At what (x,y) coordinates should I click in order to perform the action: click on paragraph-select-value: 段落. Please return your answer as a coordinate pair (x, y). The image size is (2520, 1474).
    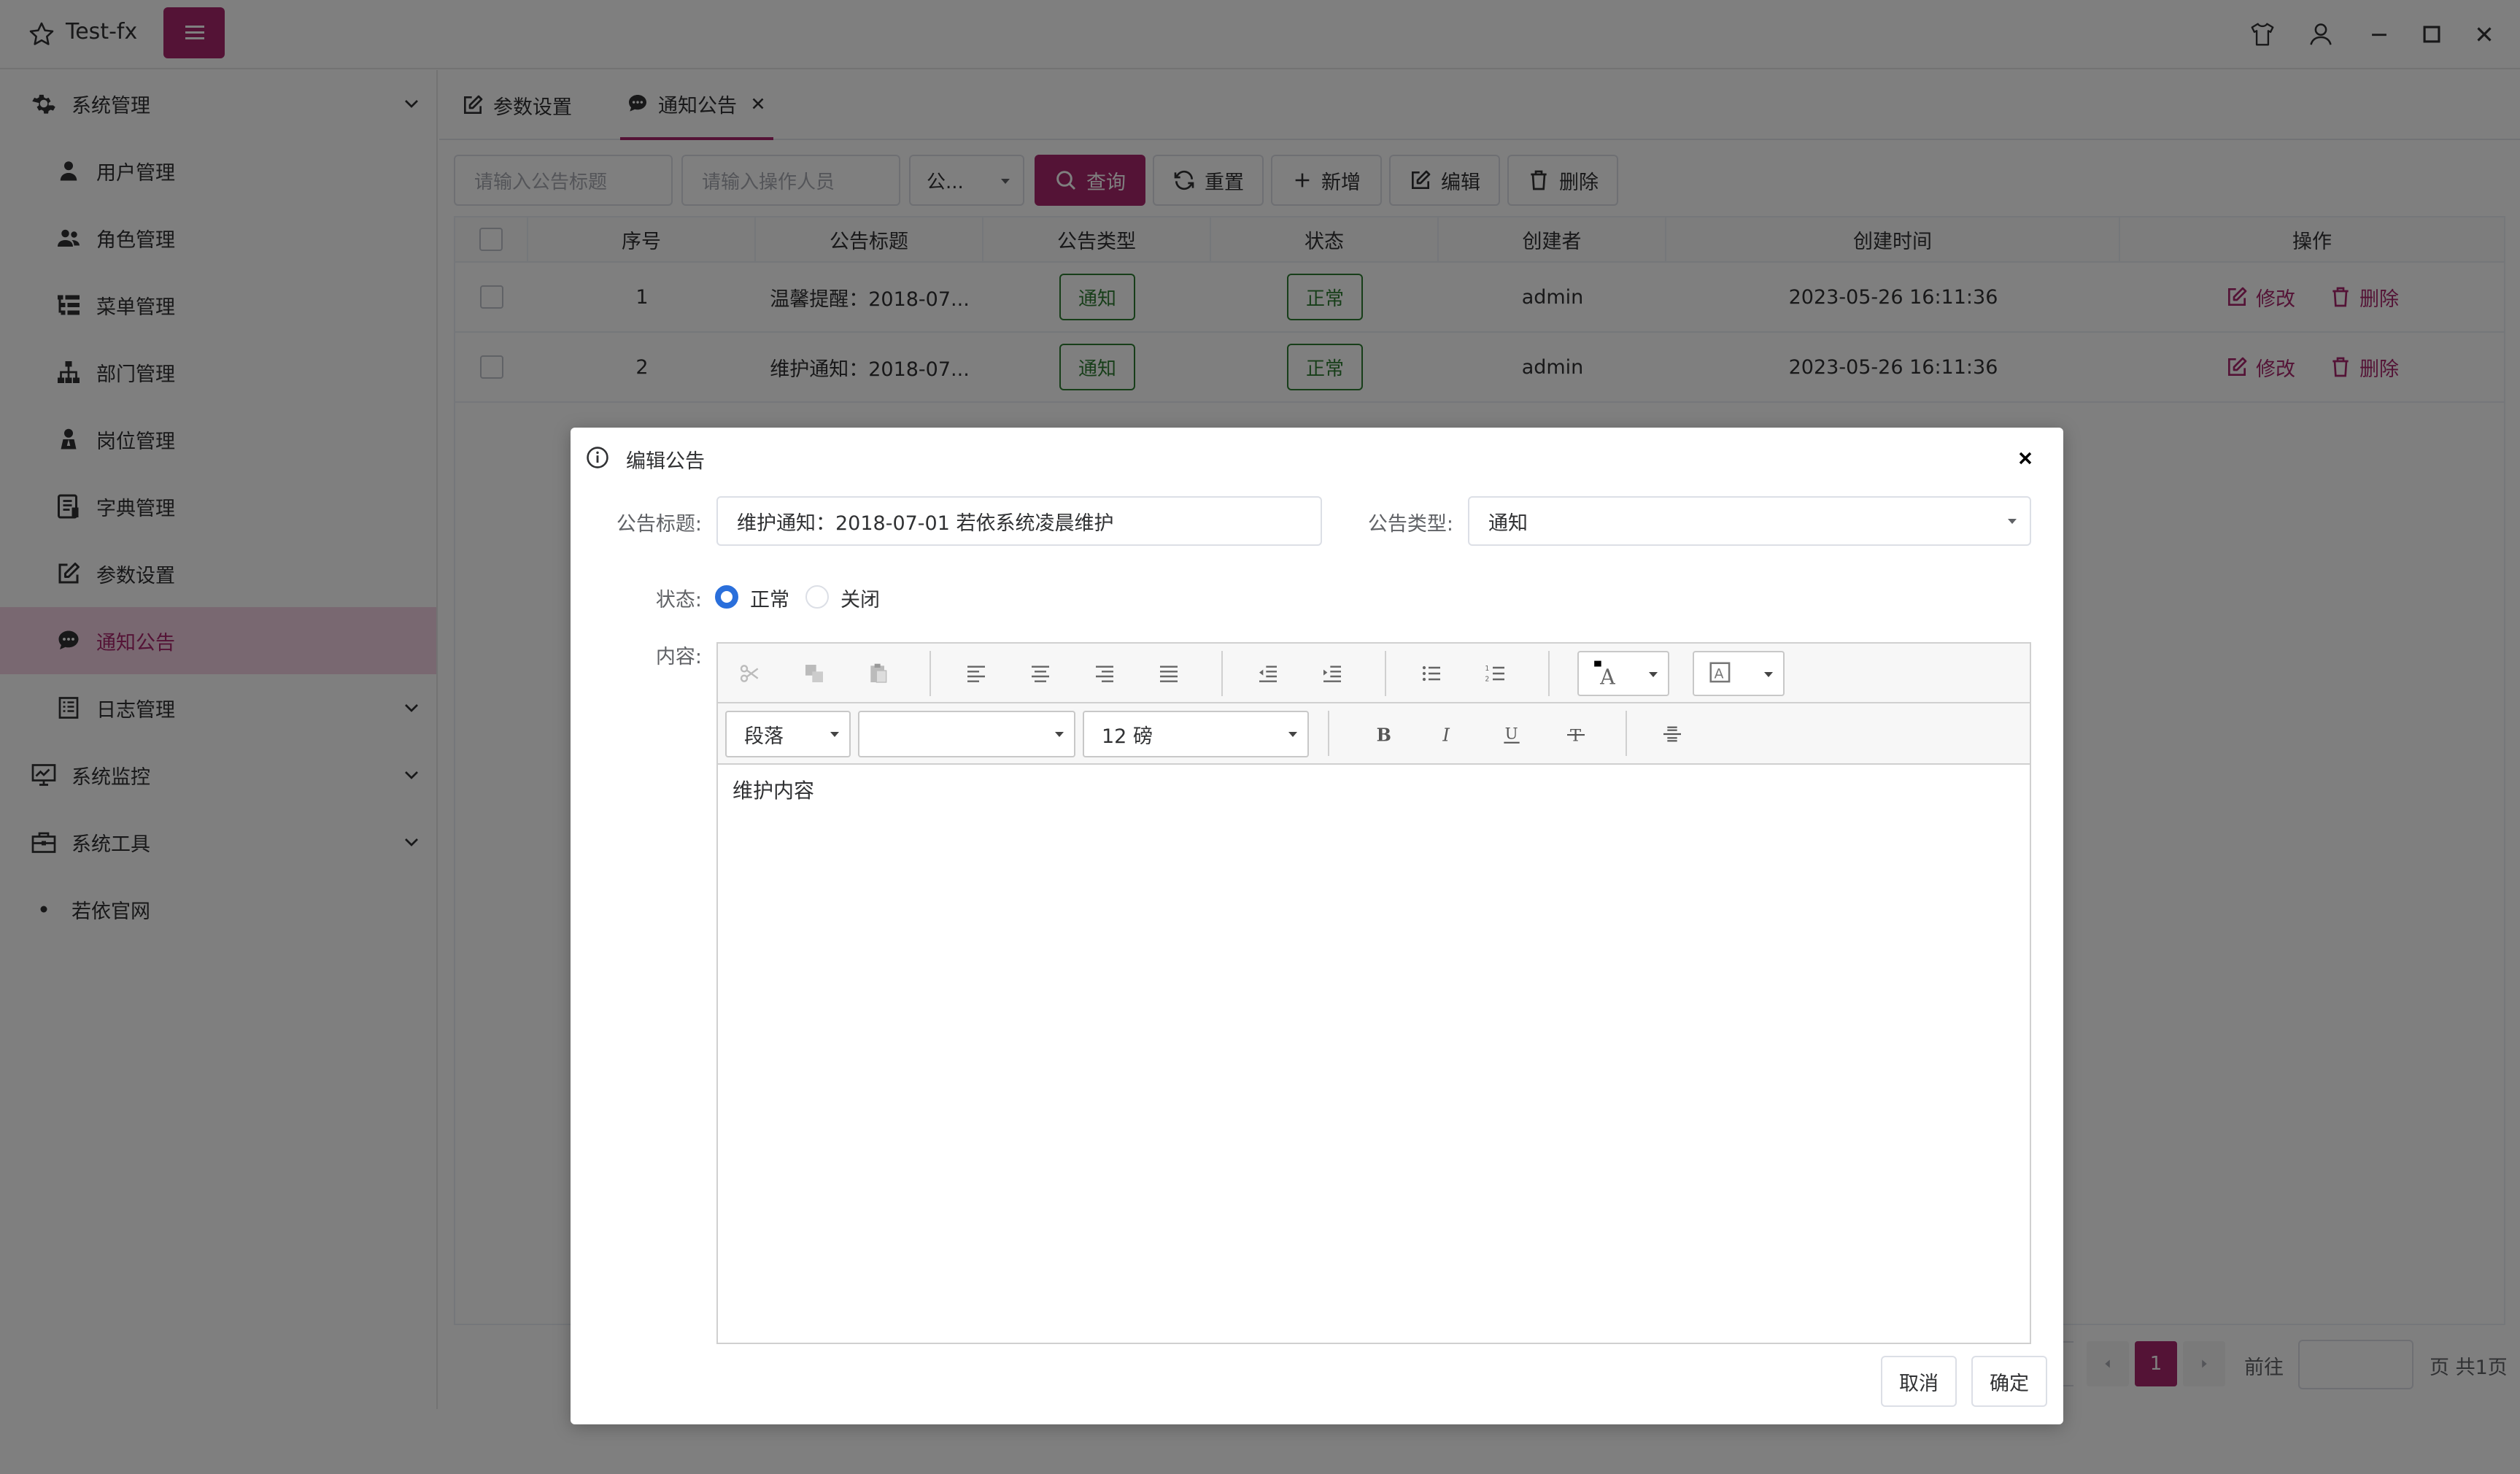
    Looking at the image, I should click on (764, 736).